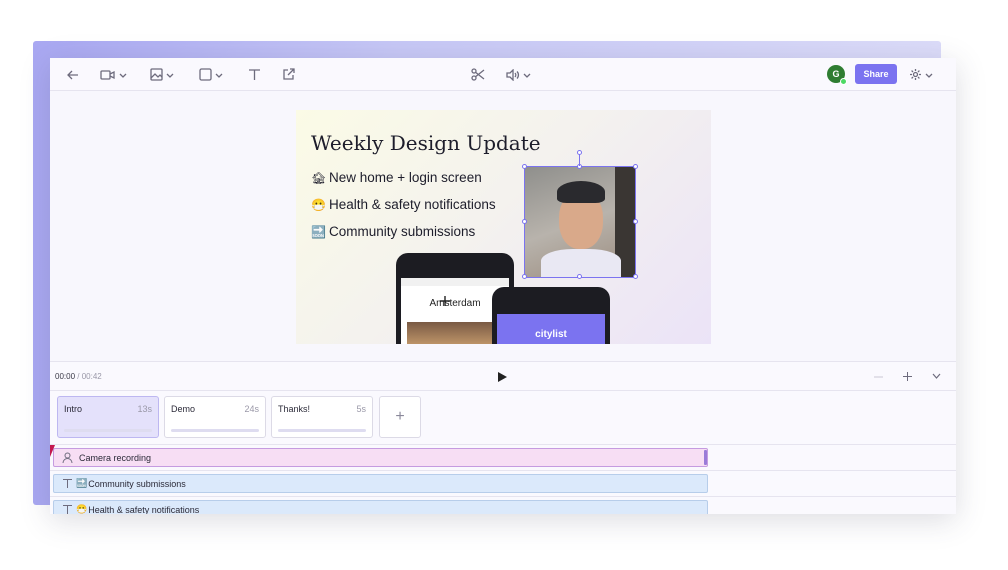 The image size is (1008, 570). I want to click on rotate-handle, so click(579, 152).